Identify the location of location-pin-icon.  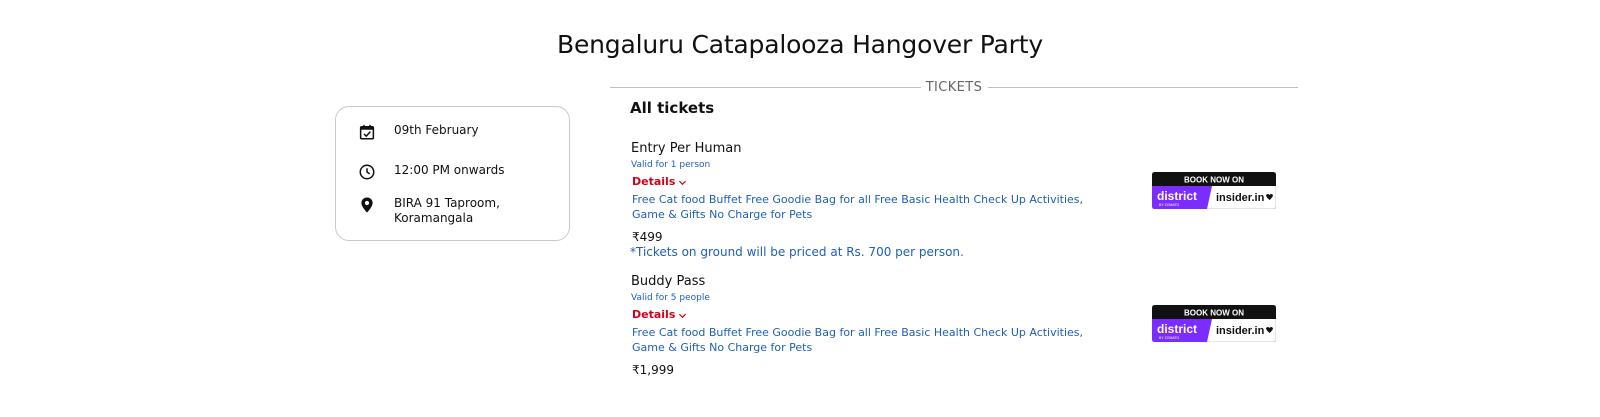
(367, 205).